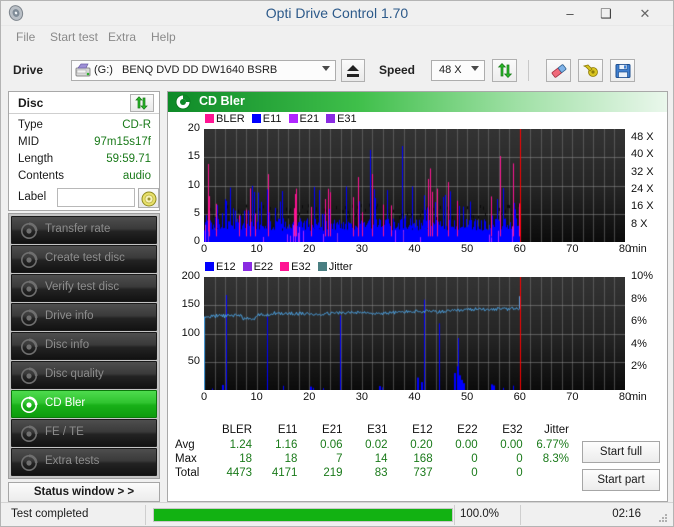  Describe the element at coordinates (337, 37) in the screenshot. I see `menu-bar: File Start test Extra Help` at that location.